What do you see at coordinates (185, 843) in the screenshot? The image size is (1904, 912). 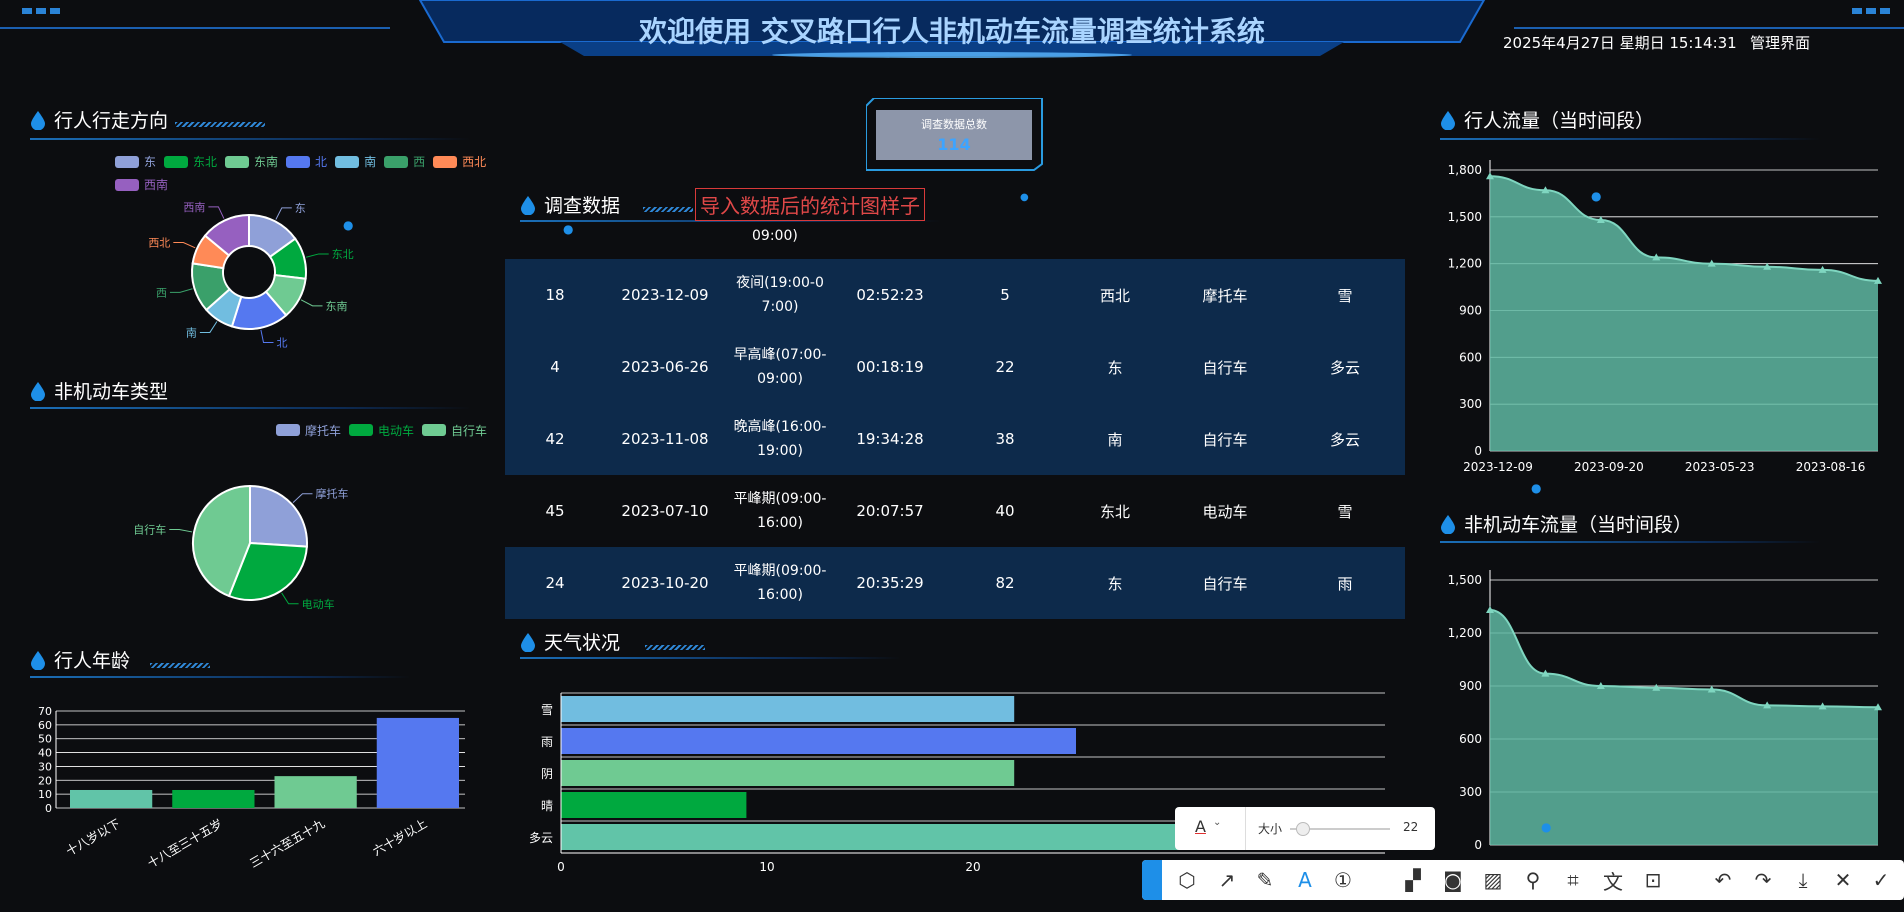 I see `category-label: 十八至三十五岁` at bounding box center [185, 843].